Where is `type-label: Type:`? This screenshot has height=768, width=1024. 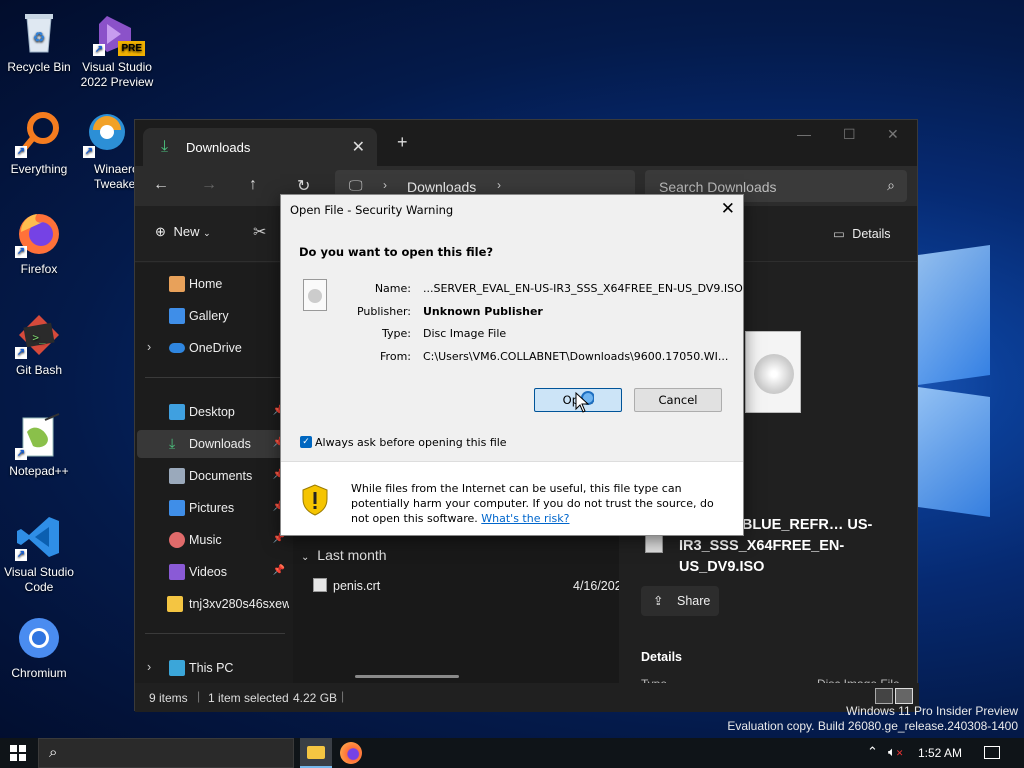 type-label: Type: is located at coordinates (396, 333).